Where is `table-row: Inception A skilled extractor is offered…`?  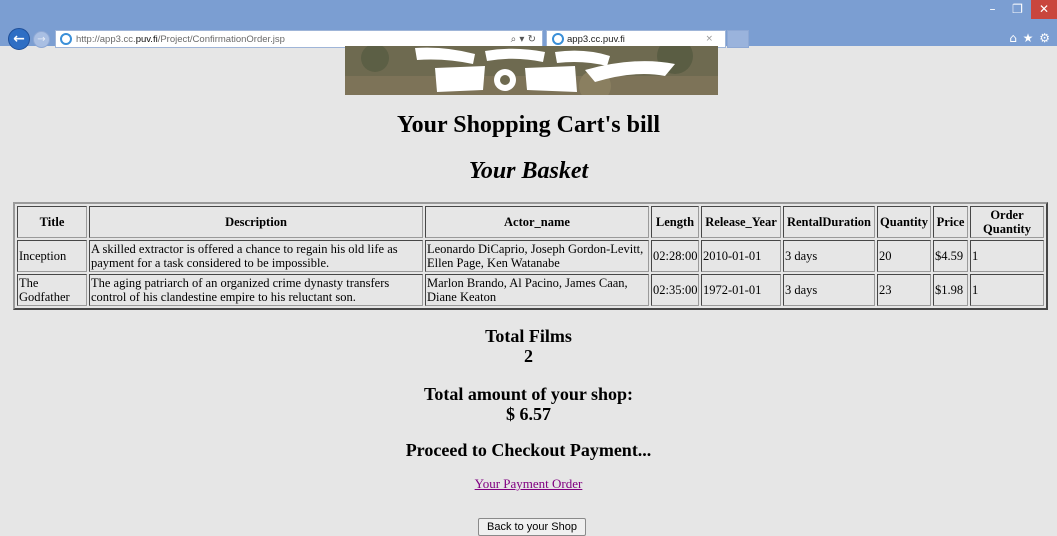
table-row: Inception A skilled extractor is offered… is located at coordinates (530, 256).